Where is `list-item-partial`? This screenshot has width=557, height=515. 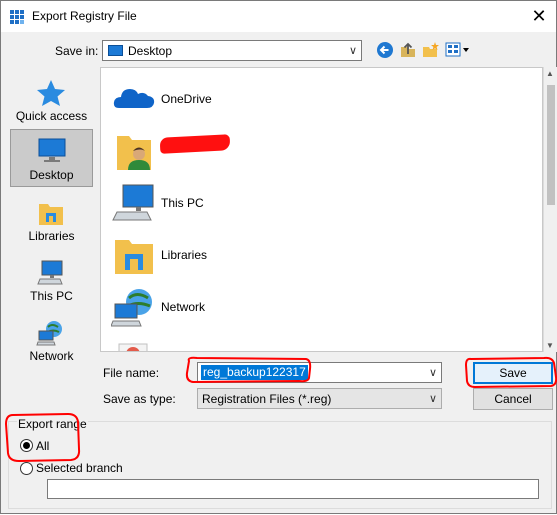 list-item-partial is located at coordinates (317, 342).